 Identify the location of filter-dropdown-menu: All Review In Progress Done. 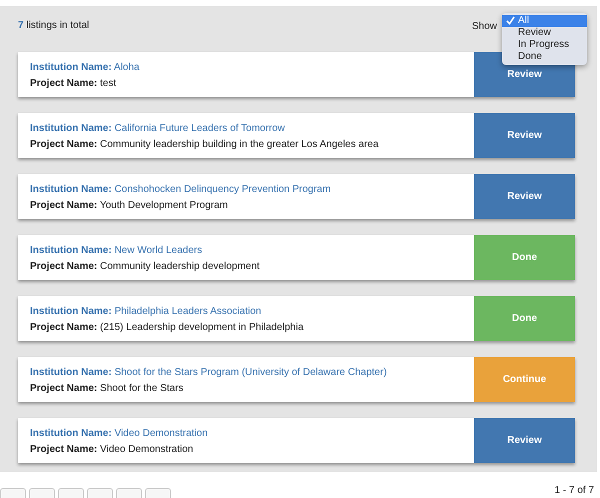
(544, 39).